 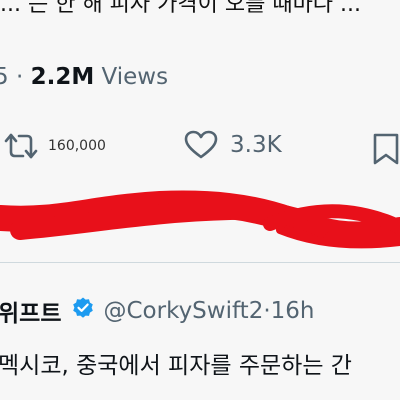 I want to click on bookmark-icon, so click(x=386, y=149).